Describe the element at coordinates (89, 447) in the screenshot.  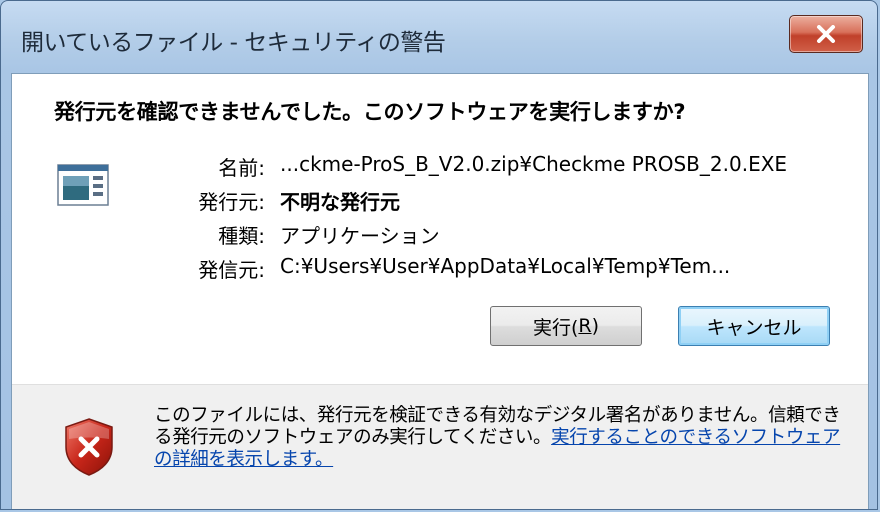
I see `security-shield-error-icon` at that location.